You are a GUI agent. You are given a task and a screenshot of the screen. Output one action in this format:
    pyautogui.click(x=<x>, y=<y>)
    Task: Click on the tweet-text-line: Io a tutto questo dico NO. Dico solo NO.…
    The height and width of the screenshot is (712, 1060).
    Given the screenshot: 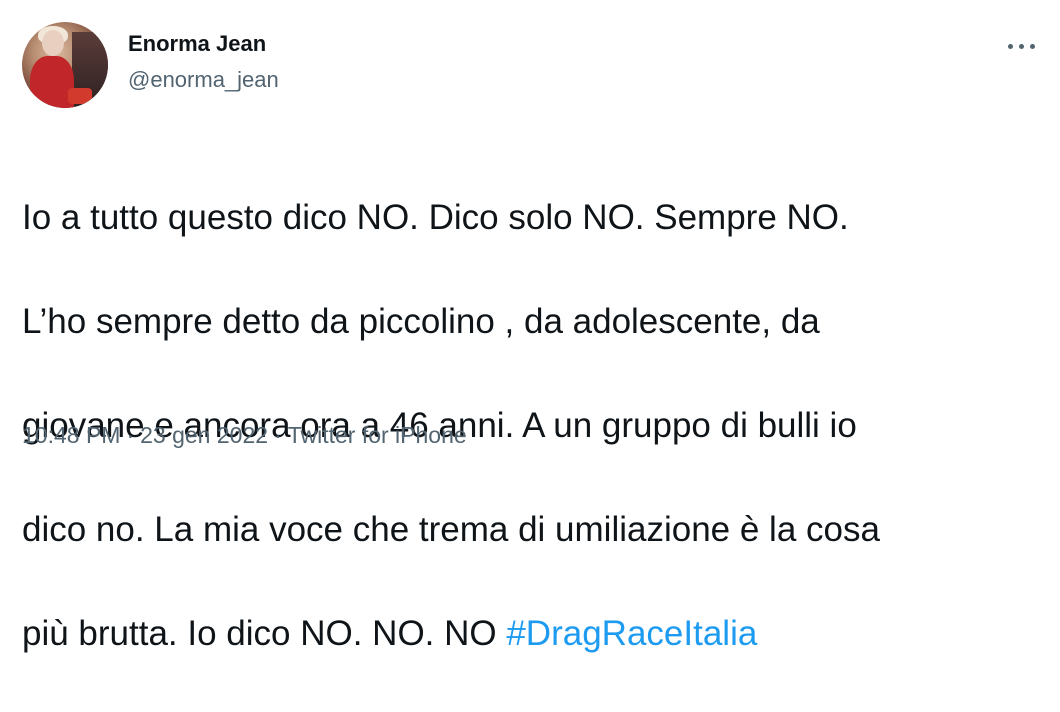 What is the action you would take?
    pyautogui.click(x=435, y=217)
    